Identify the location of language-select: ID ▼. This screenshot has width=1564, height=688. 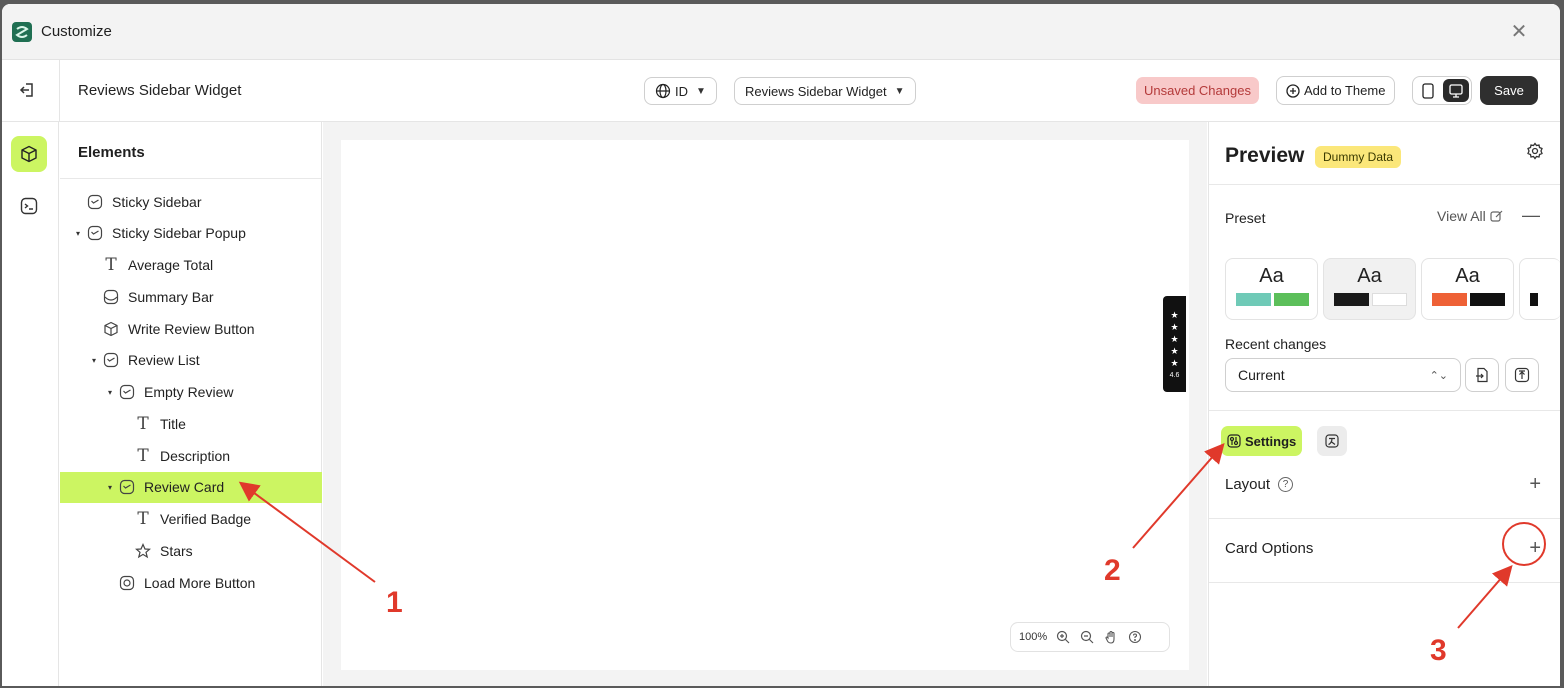
(680, 91).